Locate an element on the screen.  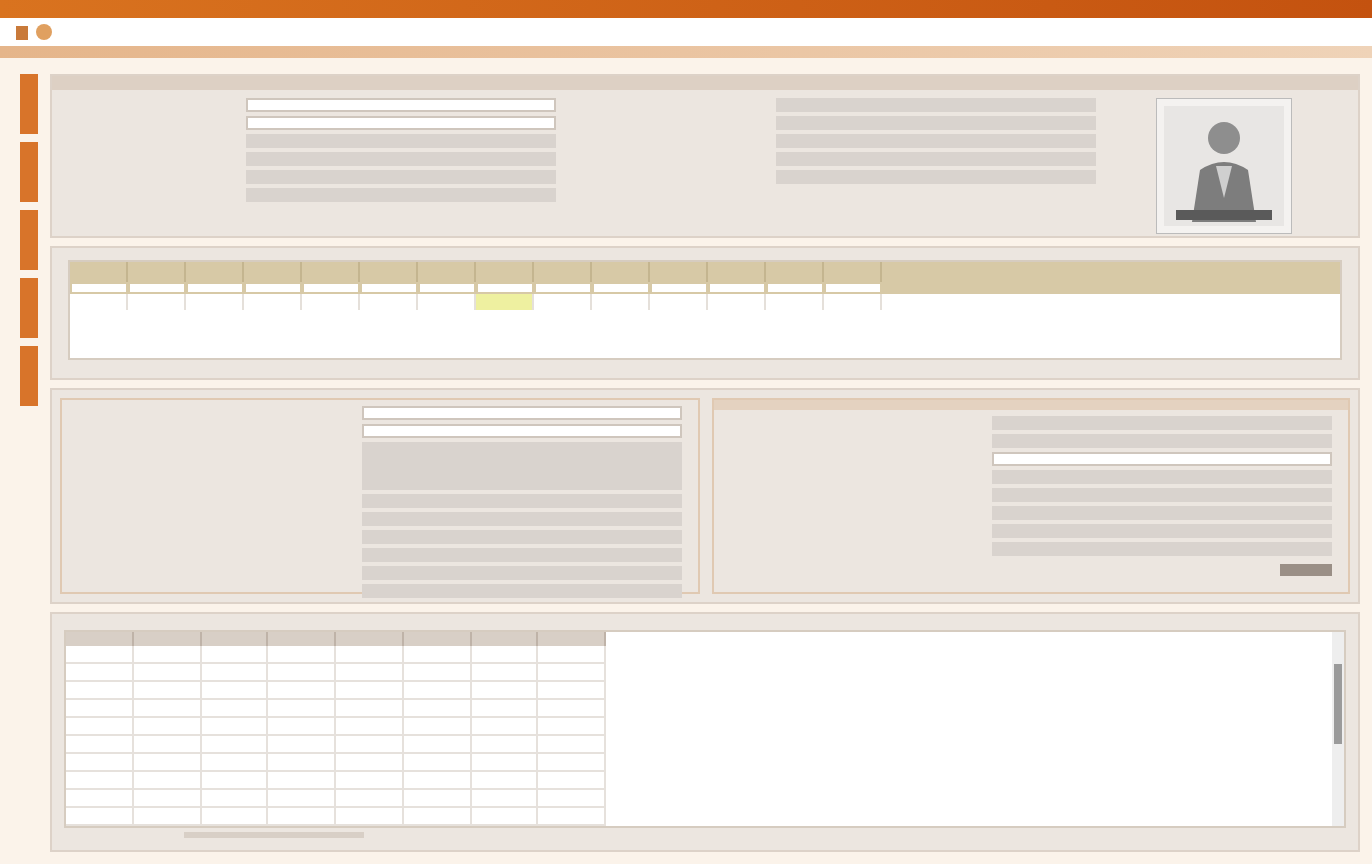
scrollbar is located at coordinates (1338, 729).